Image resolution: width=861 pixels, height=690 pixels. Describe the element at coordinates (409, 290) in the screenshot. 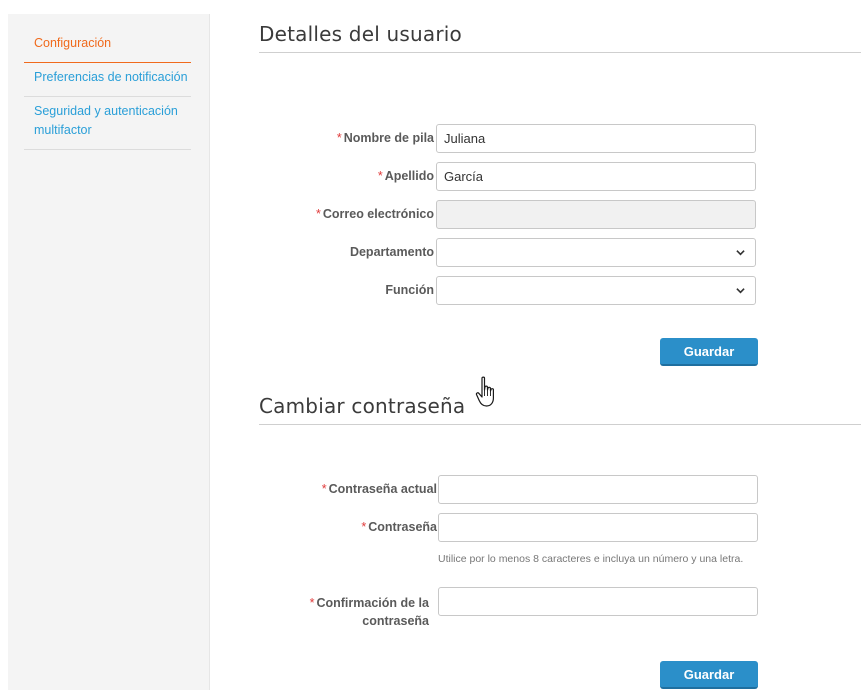

I see `role-label: Función` at that location.